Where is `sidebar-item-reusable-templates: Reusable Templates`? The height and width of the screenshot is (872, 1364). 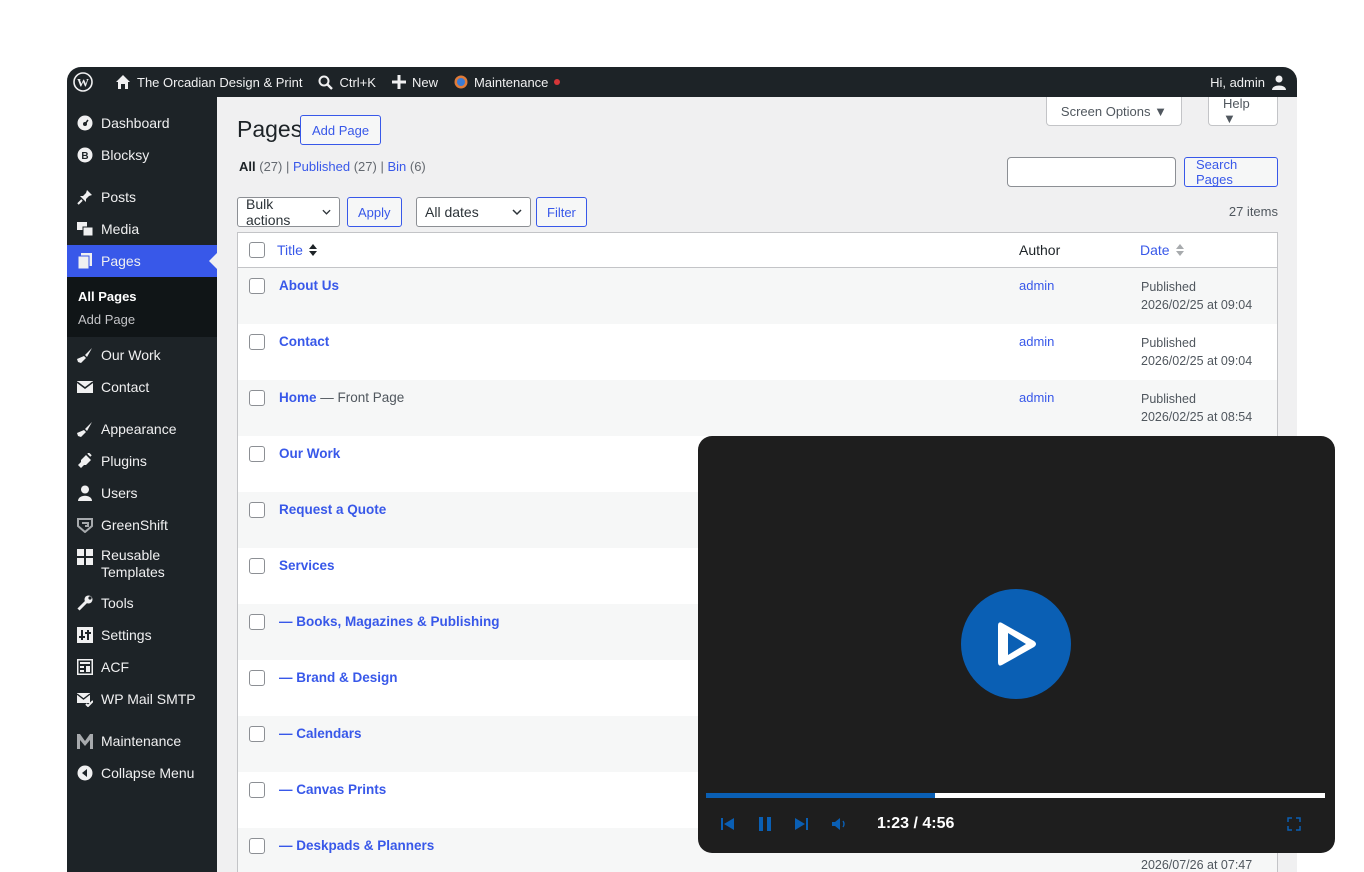
sidebar-item-reusable-templates: Reusable Templates is located at coordinates (142, 564).